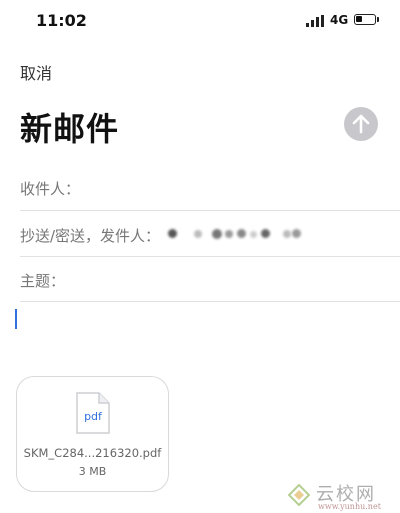 Image resolution: width=400 pixels, height=513 pixels. What do you see at coordinates (315, 21) in the screenshot?
I see `signal-icon` at bounding box center [315, 21].